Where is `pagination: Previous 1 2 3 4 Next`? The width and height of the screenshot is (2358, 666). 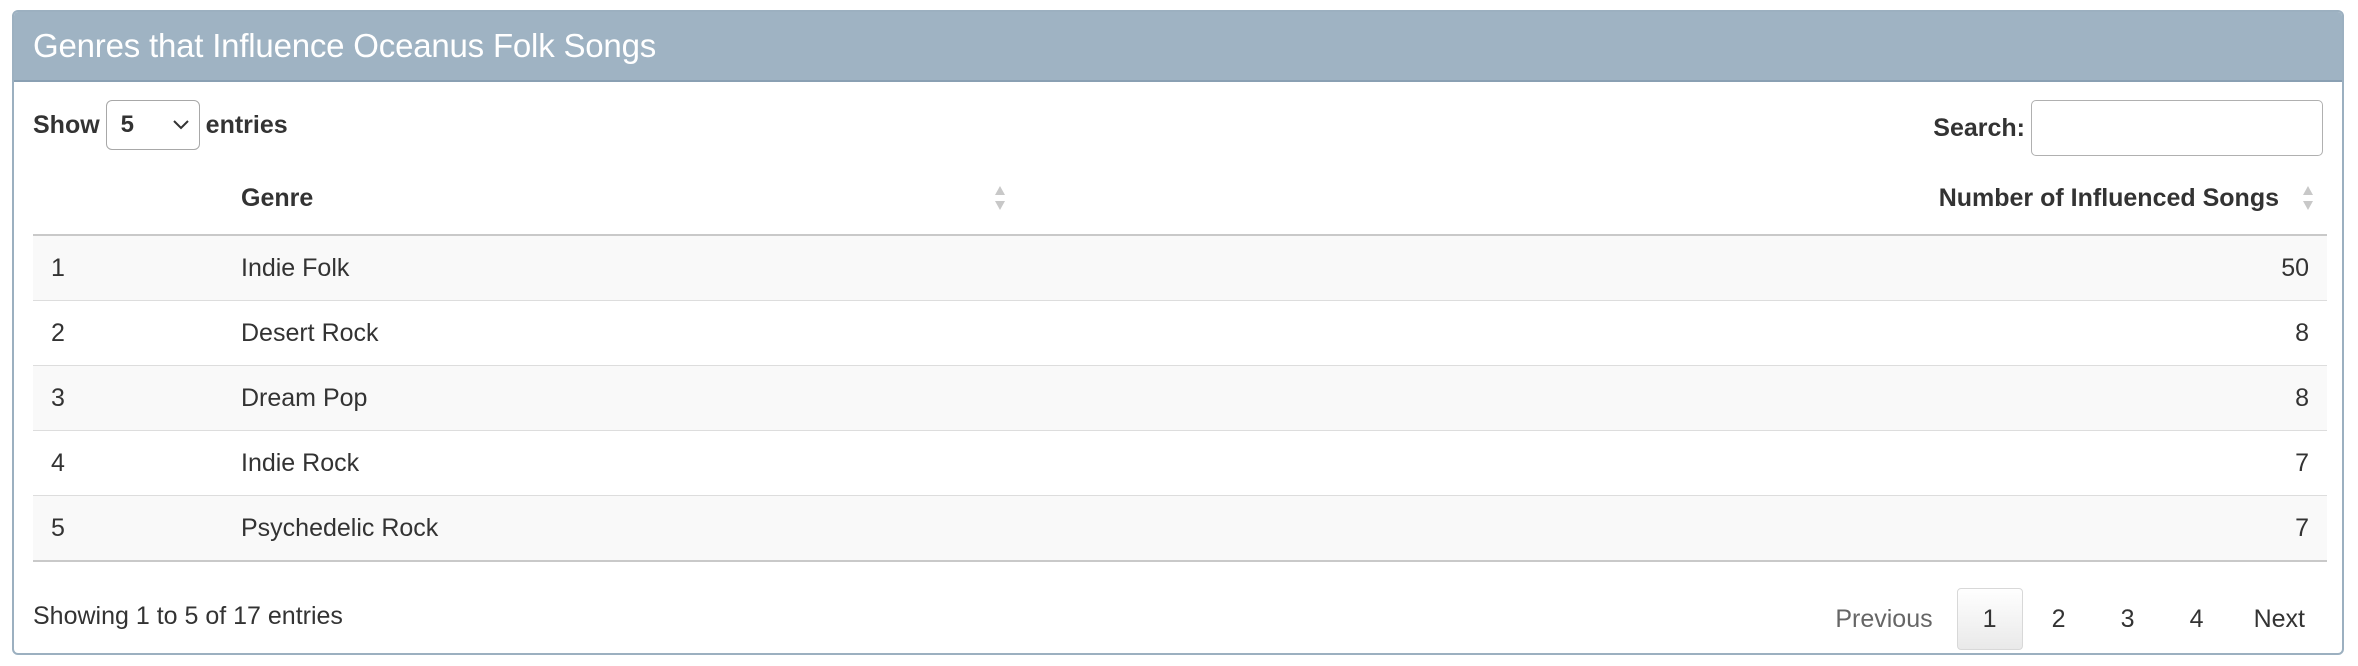 pagination: Previous 1 2 3 4 Next is located at coordinates (2068, 619).